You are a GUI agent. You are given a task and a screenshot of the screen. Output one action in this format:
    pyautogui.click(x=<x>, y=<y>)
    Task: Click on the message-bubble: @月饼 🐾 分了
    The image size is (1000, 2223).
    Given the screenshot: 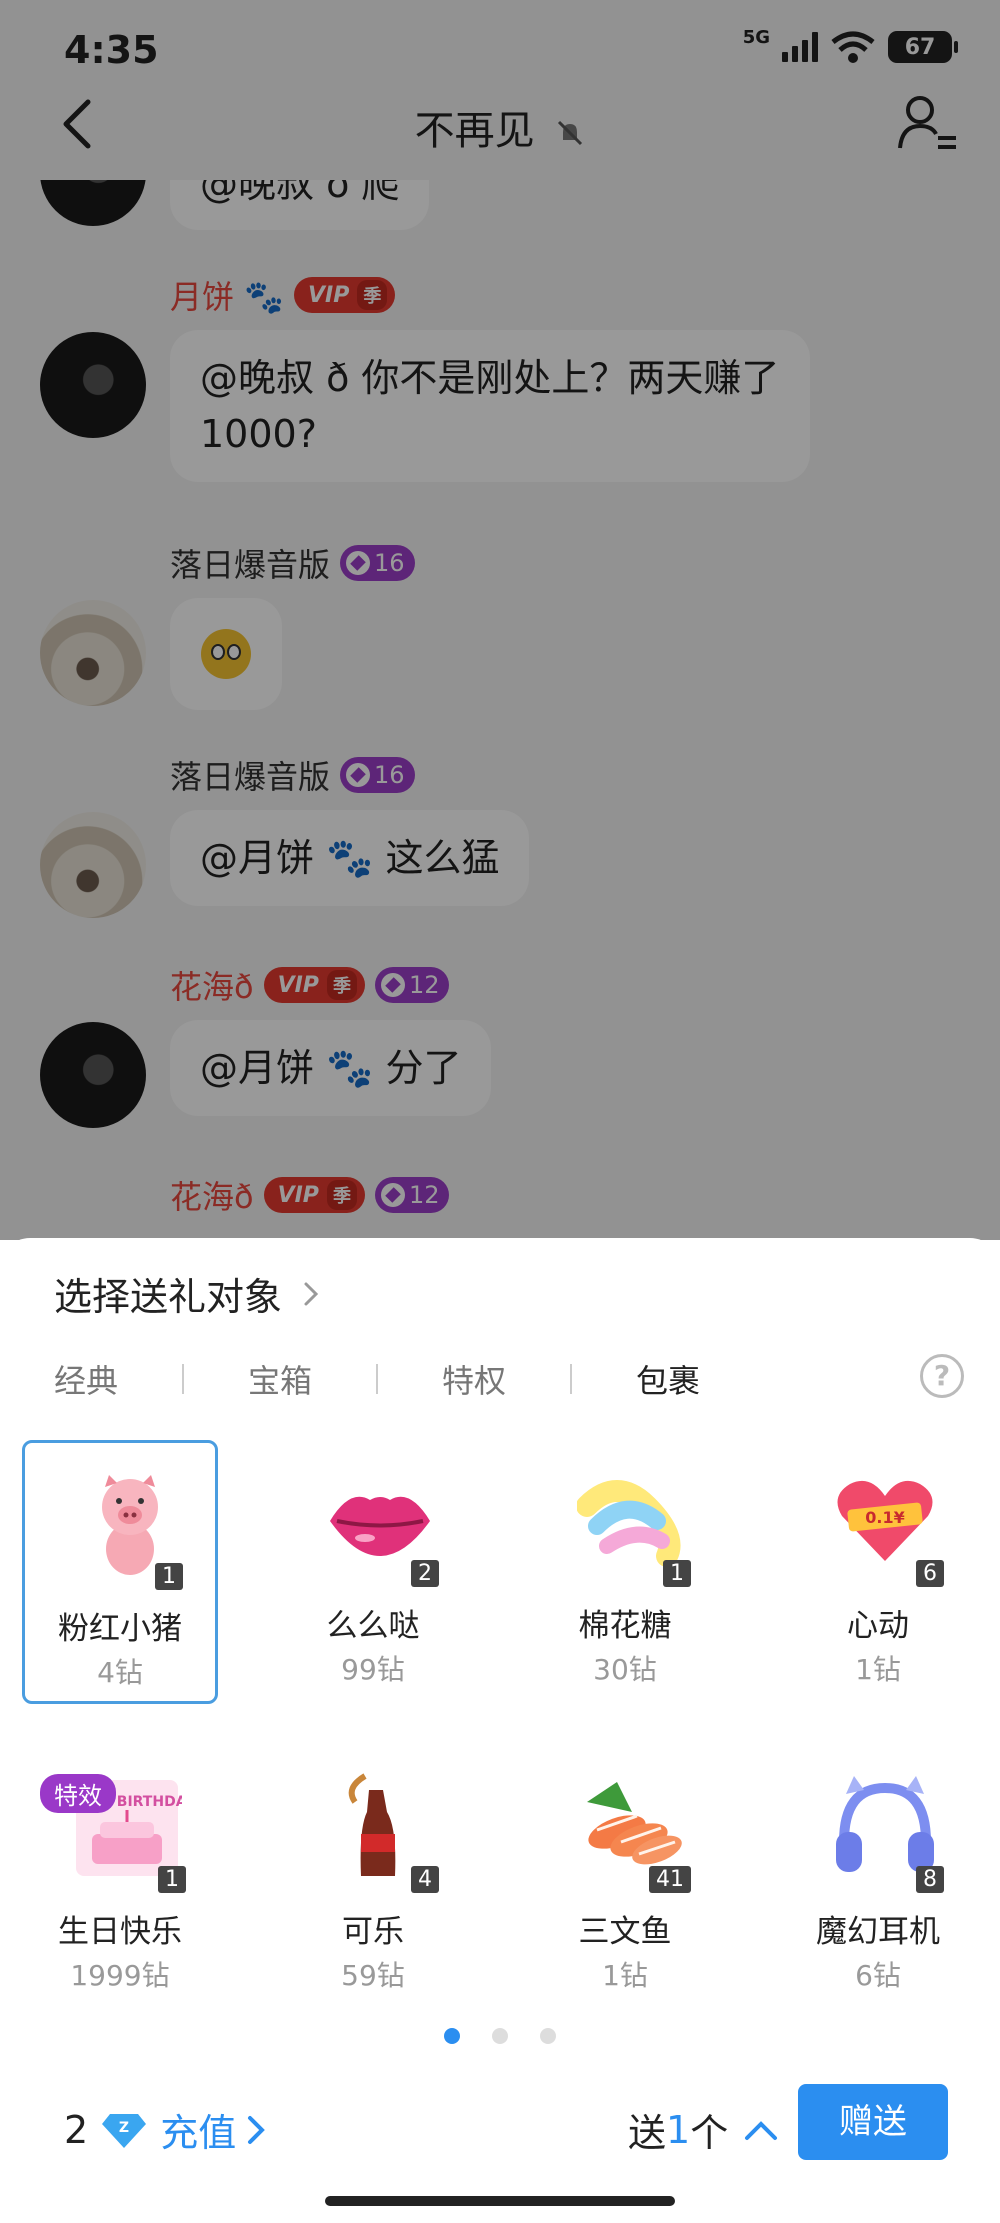 What is the action you would take?
    pyautogui.click(x=331, y=1068)
    